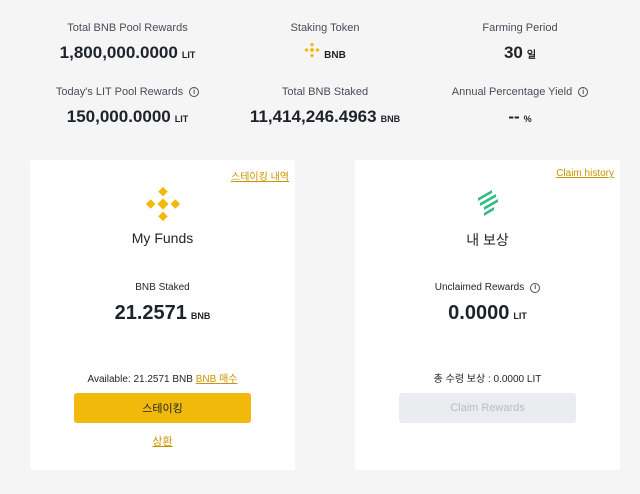  I want to click on stat-value: 30, so click(513, 52).